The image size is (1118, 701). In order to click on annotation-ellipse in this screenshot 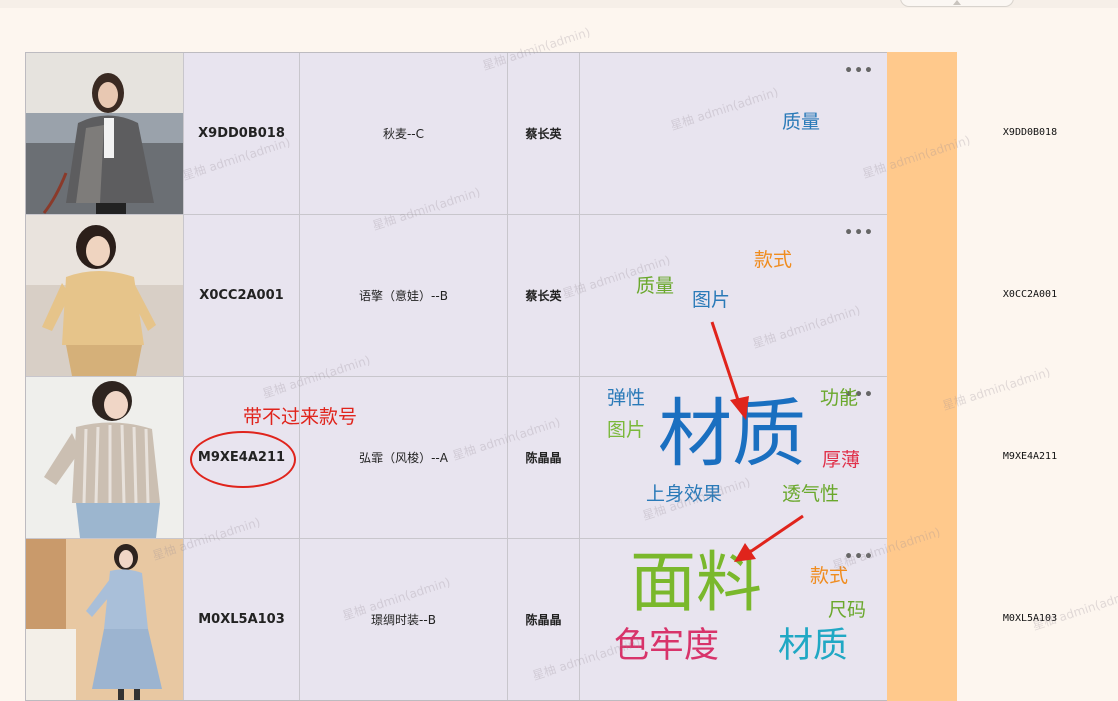, I will do `click(243, 459)`.